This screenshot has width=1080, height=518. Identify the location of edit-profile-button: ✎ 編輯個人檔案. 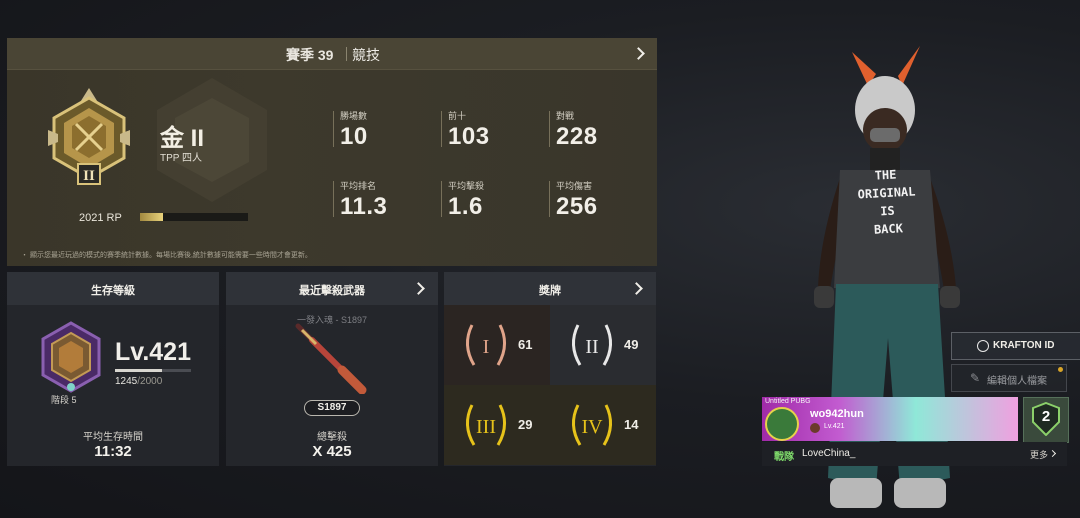
(1009, 378).